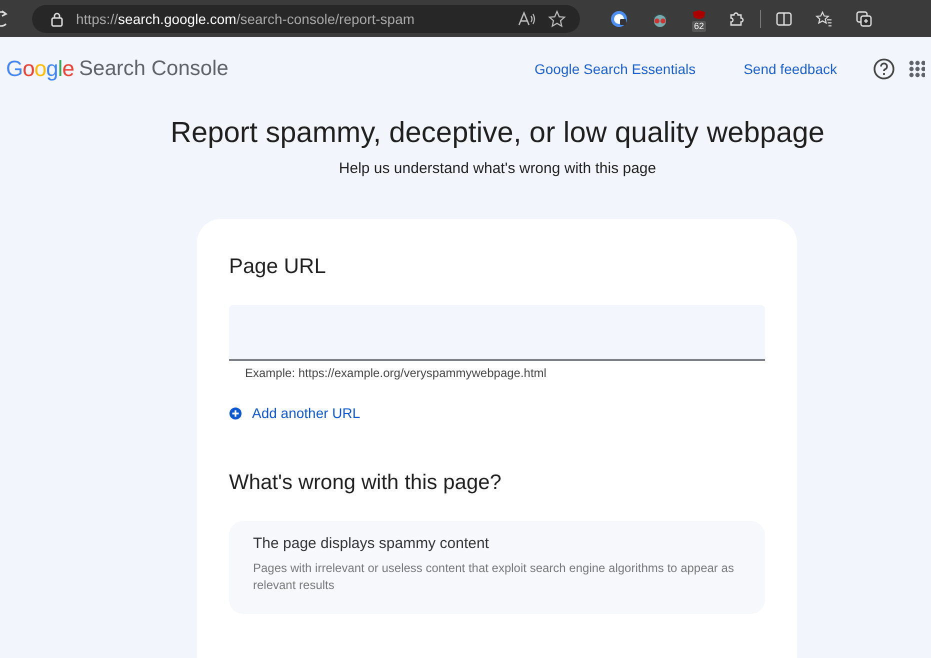 The height and width of the screenshot is (658, 931). Describe the element at coordinates (235, 413) in the screenshot. I see `add-icon` at that location.